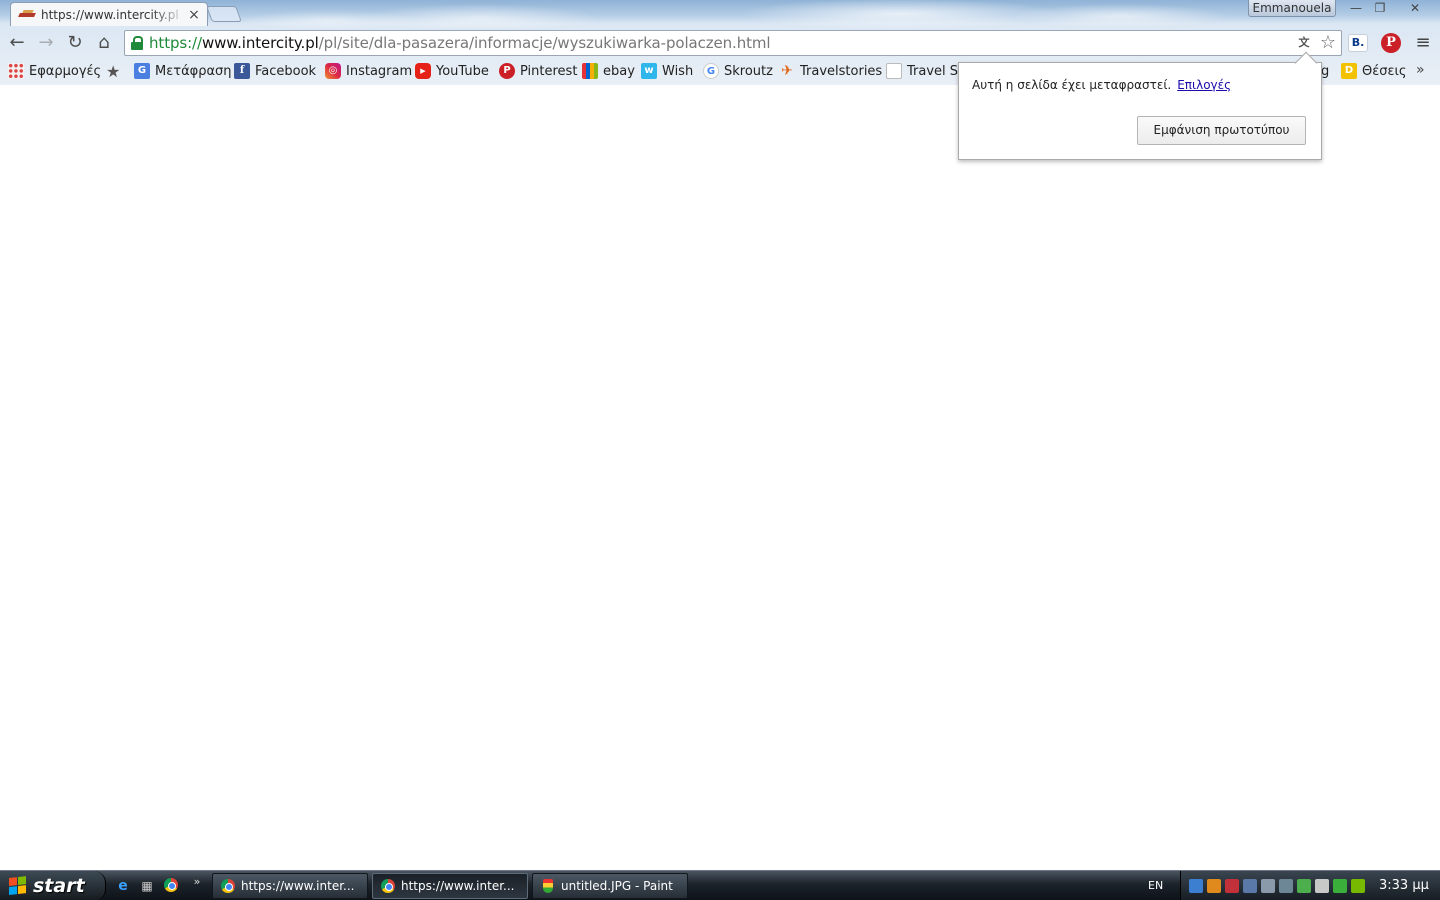 The height and width of the screenshot is (900, 1440). Describe the element at coordinates (1322, 886) in the screenshot. I see `volume-icon` at that location.